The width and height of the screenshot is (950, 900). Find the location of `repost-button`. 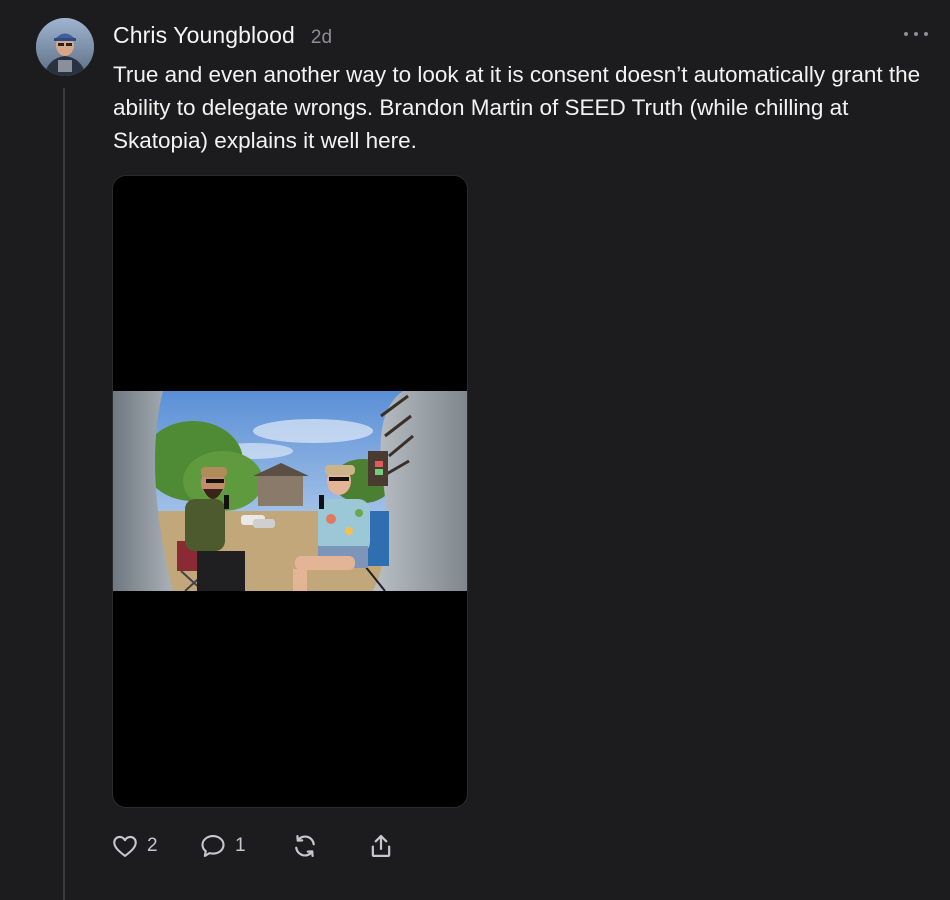

repost-button is located at coordinates (305, 846).